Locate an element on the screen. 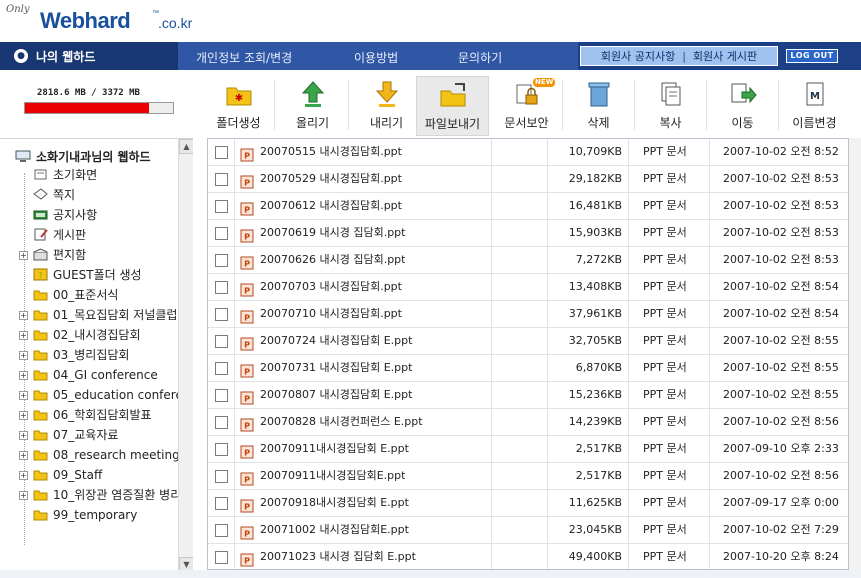  tree-item: +10_위장관 염증질환 병리 is located at coordinates (89, 495).